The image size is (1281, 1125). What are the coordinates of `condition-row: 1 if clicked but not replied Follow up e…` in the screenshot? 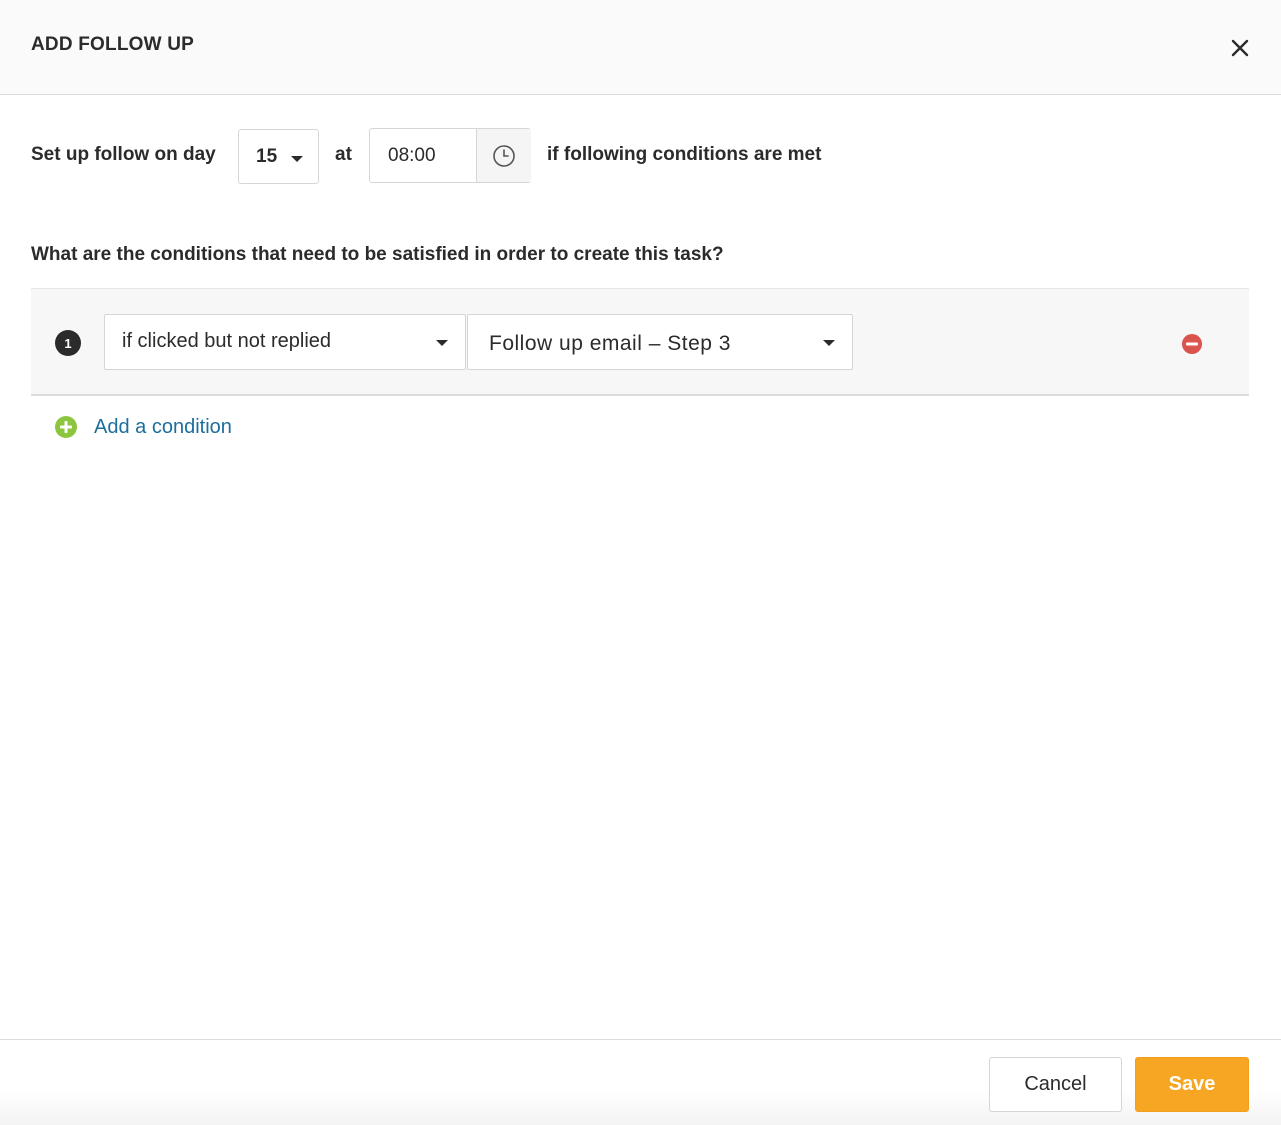 It's located at (640, 342).